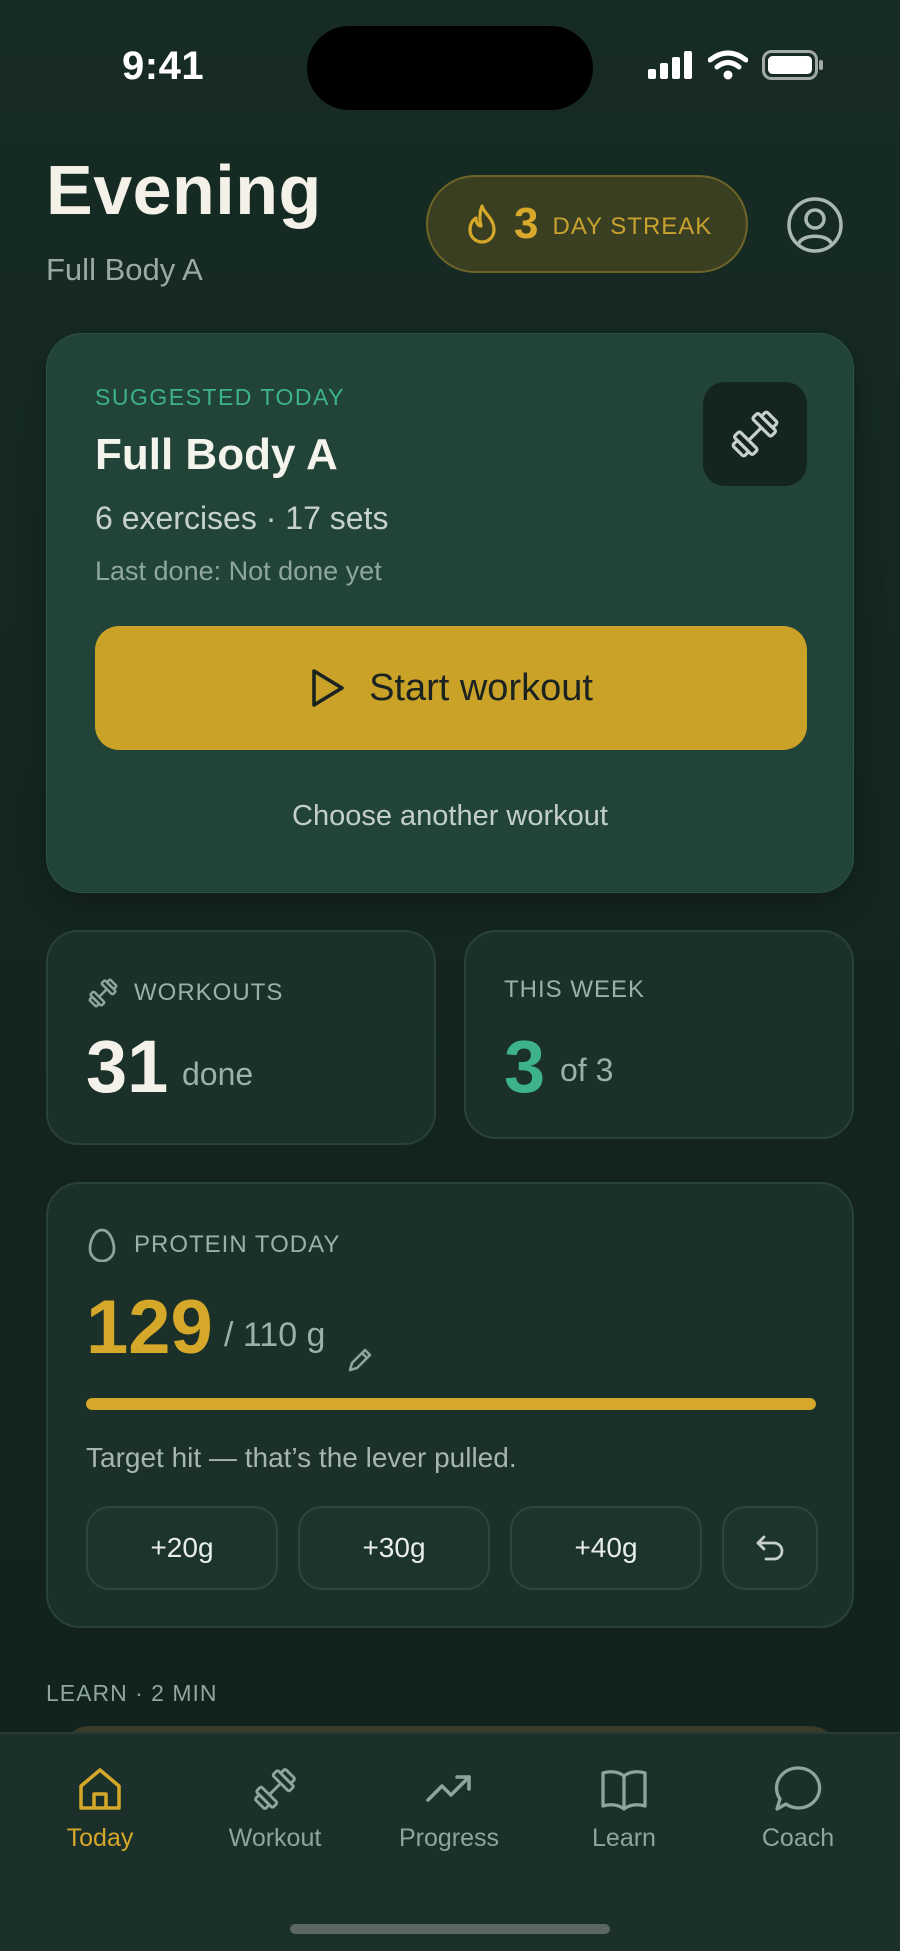  What do you see at coordinates (275, 1838) in the screenshot?
I see `tab-label: Workout` at bounding box center [275, 1838].